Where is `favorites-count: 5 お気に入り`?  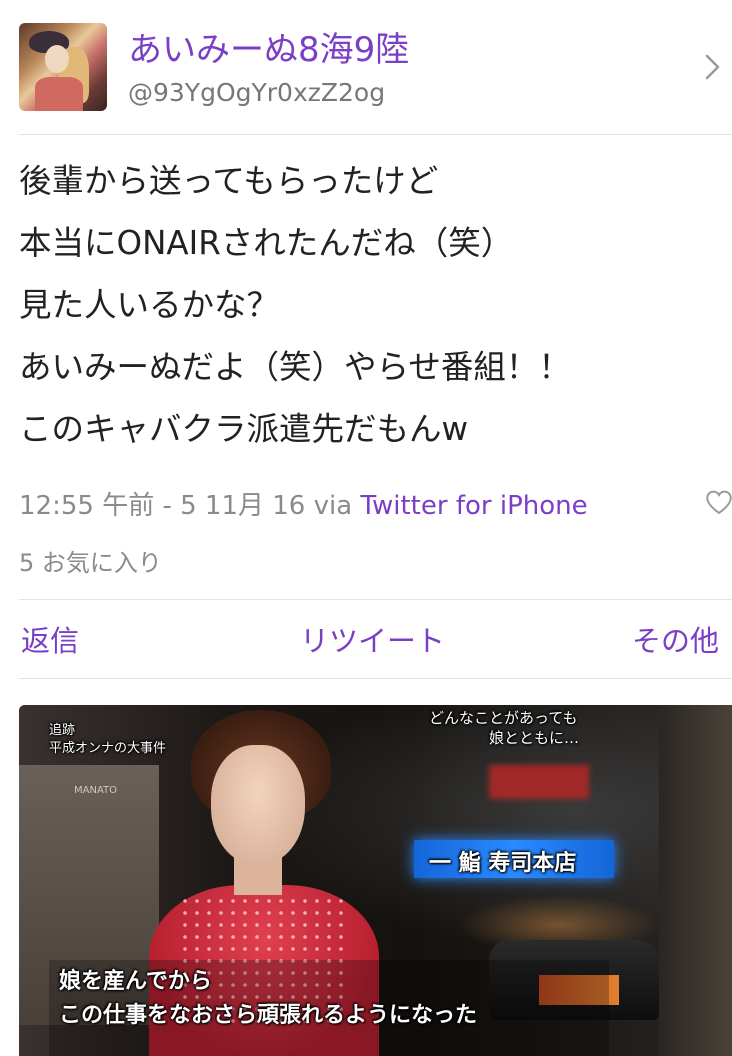 favorites-count: 5 お気に入り is located at coordinates (90, 560).